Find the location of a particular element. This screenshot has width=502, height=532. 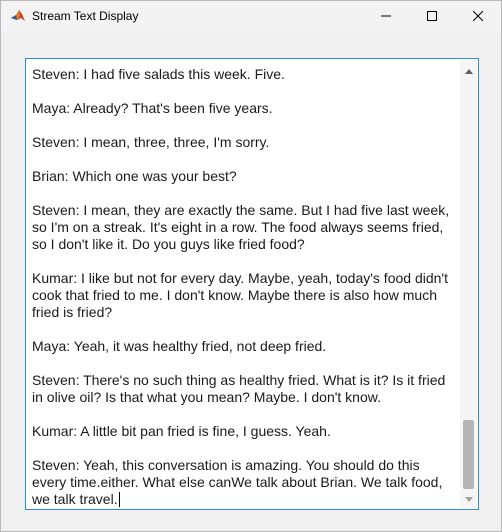

matlab-icon is located at coordinates (18, 16).